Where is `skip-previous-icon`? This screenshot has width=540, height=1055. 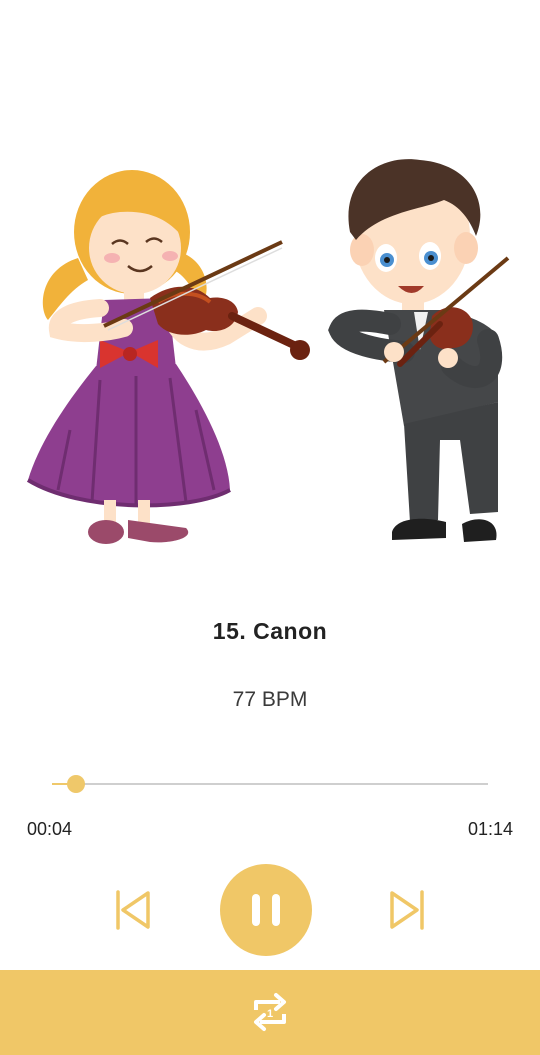 skip-previous-icon is located at coordinates (133, 910).